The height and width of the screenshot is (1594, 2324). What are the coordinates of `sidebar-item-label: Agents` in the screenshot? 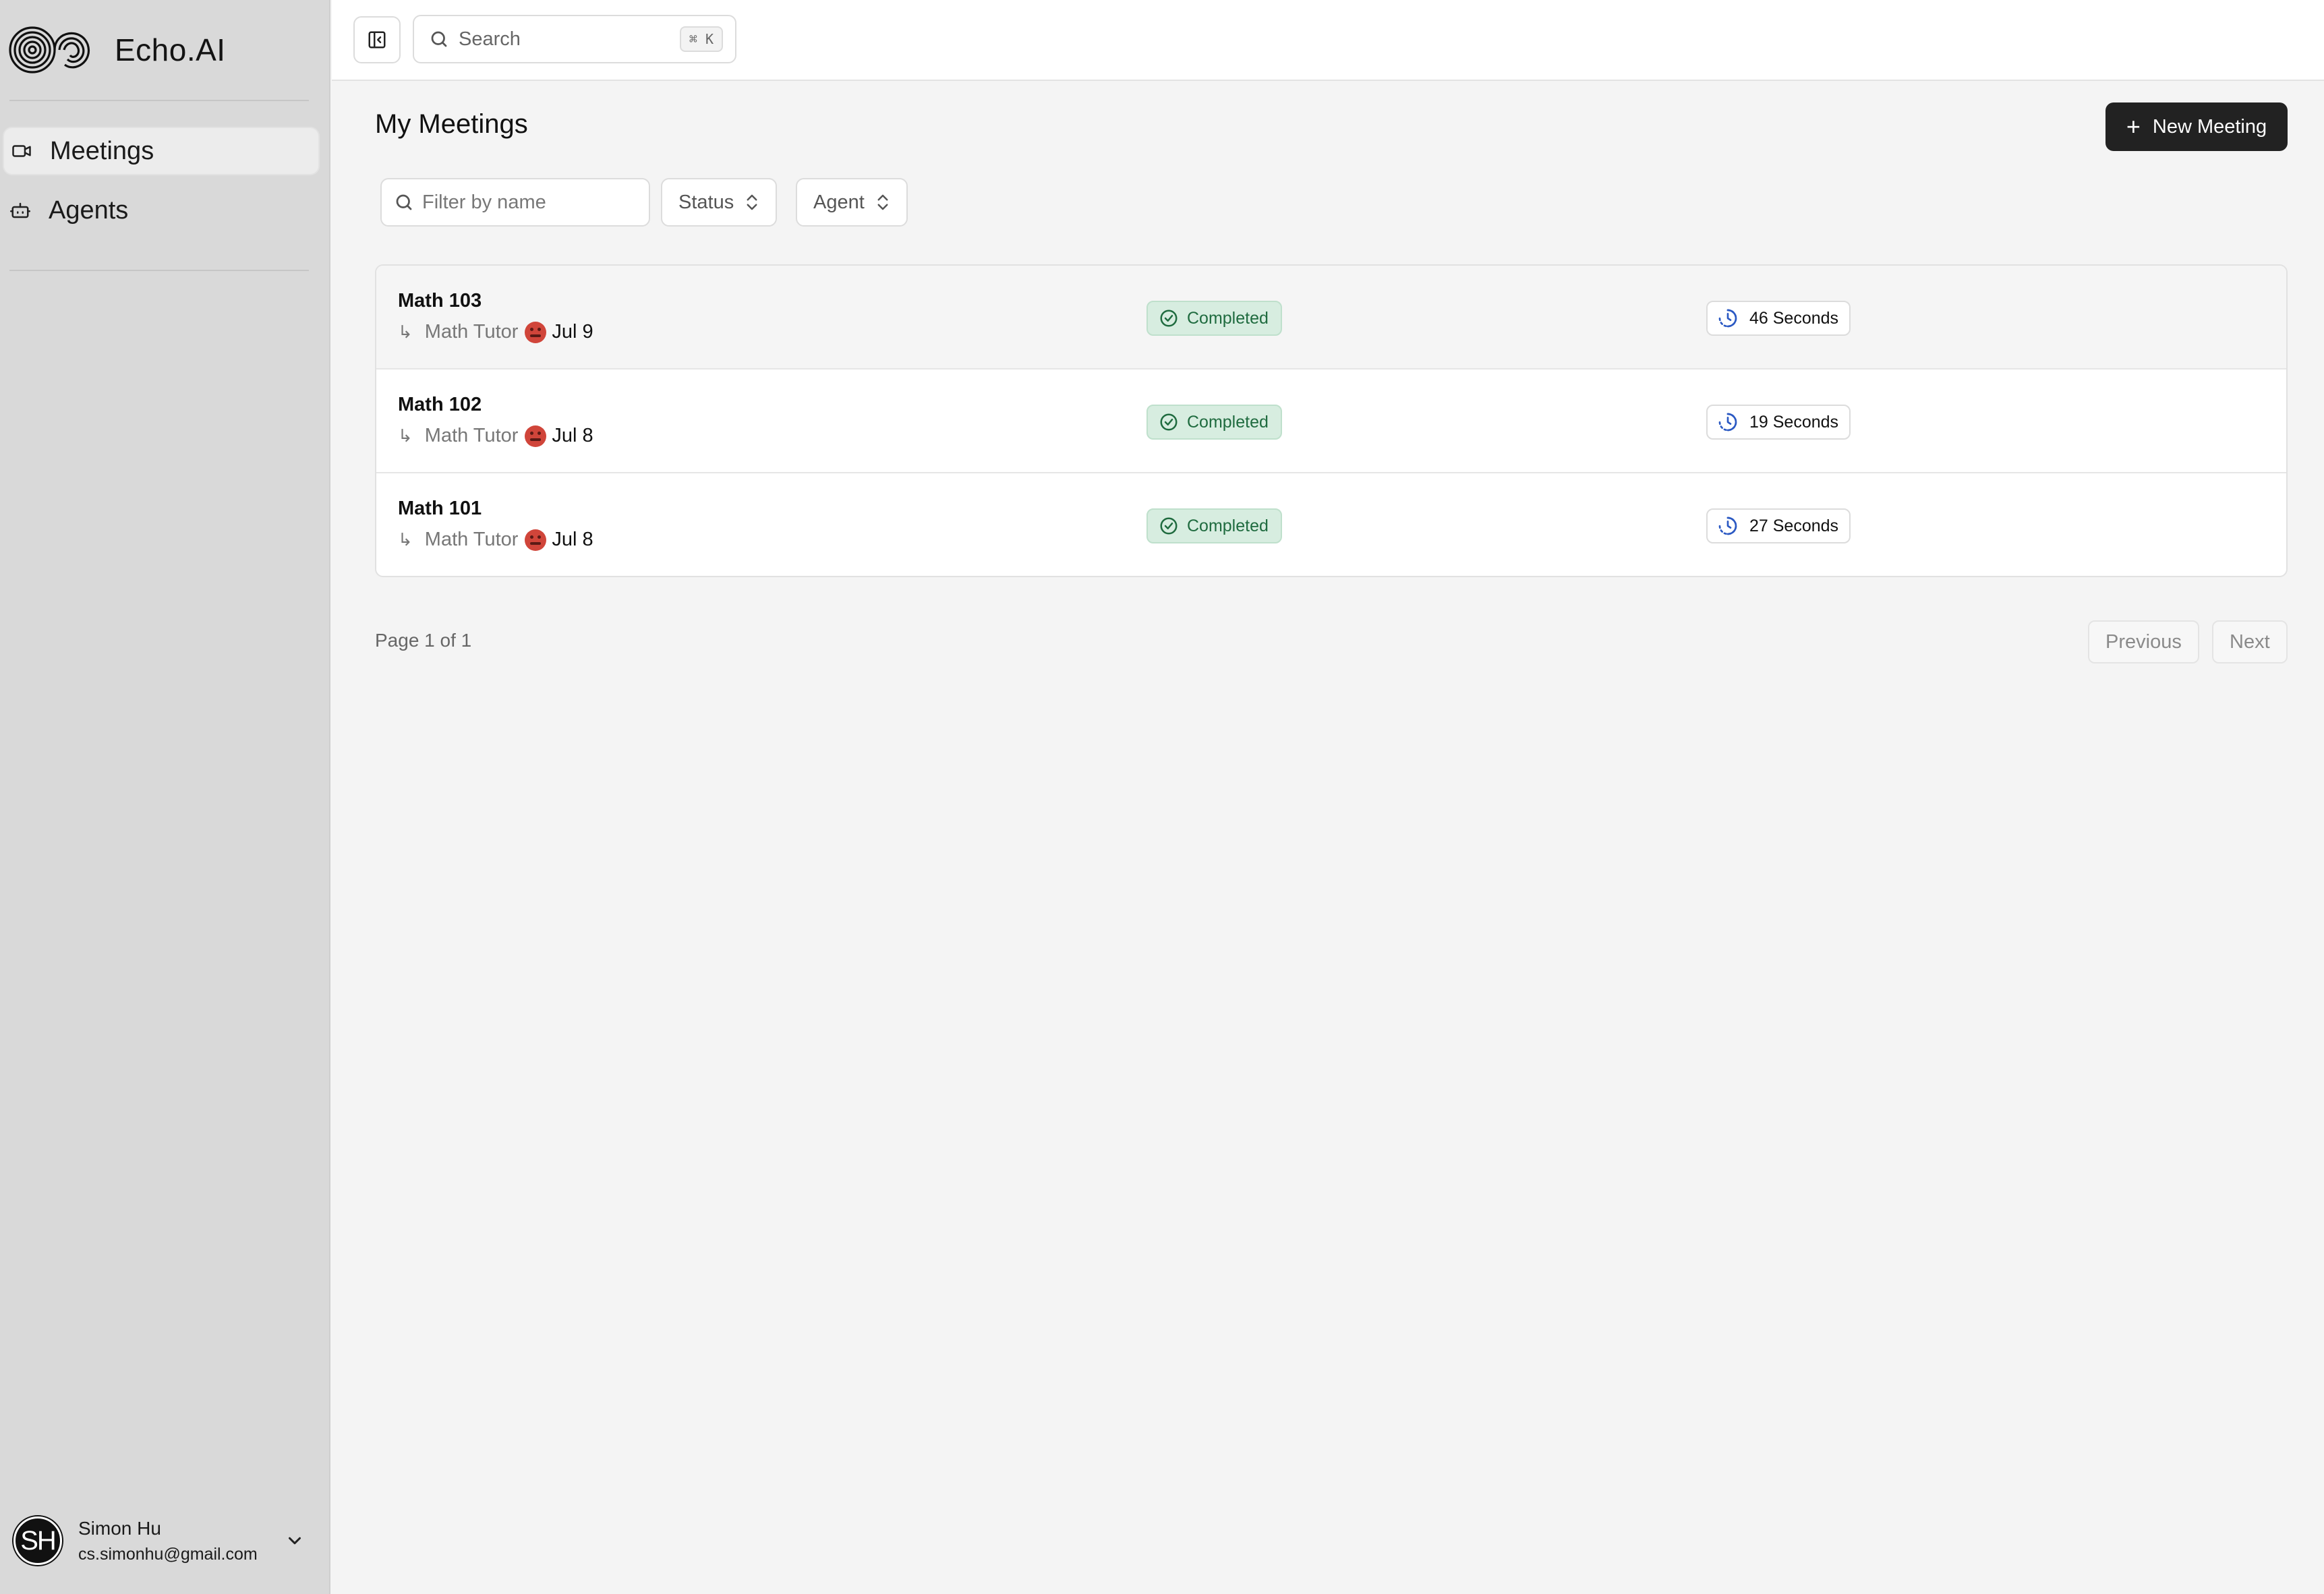 It's located at (89, 211).